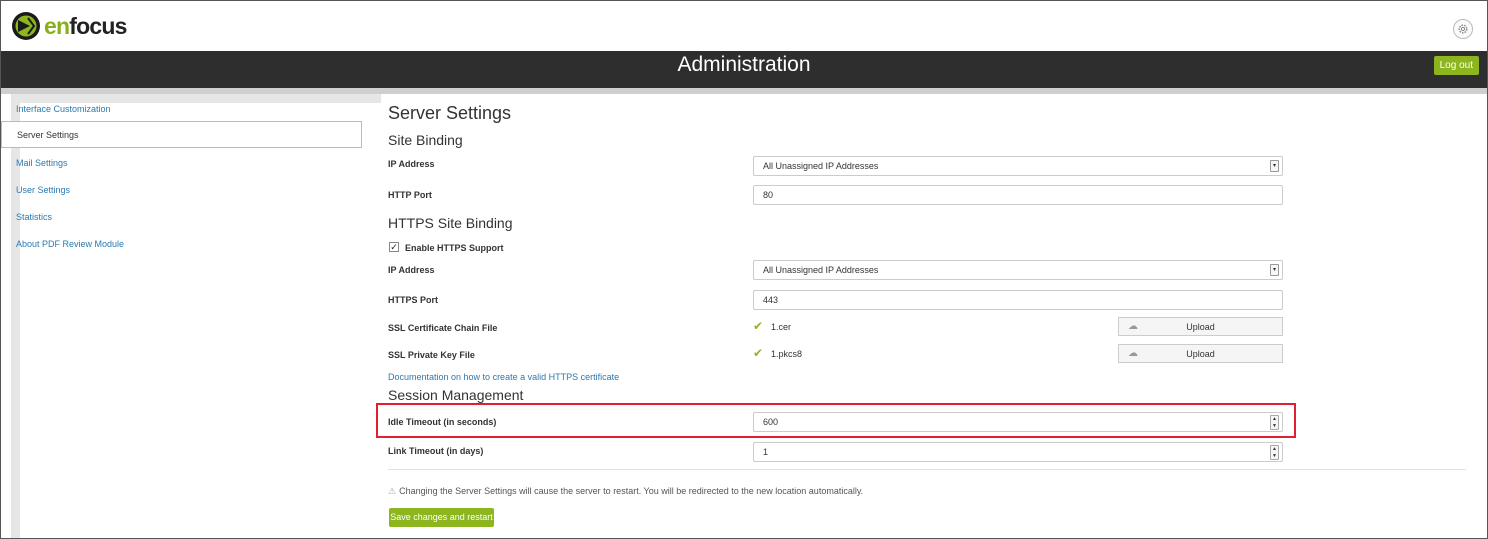 This screenshot has height=539, width=1488. What do you see at coordinates (411, 270) in the screenshot?
I see `https-ip-label: IP Address` at bounding box center [411, 270].